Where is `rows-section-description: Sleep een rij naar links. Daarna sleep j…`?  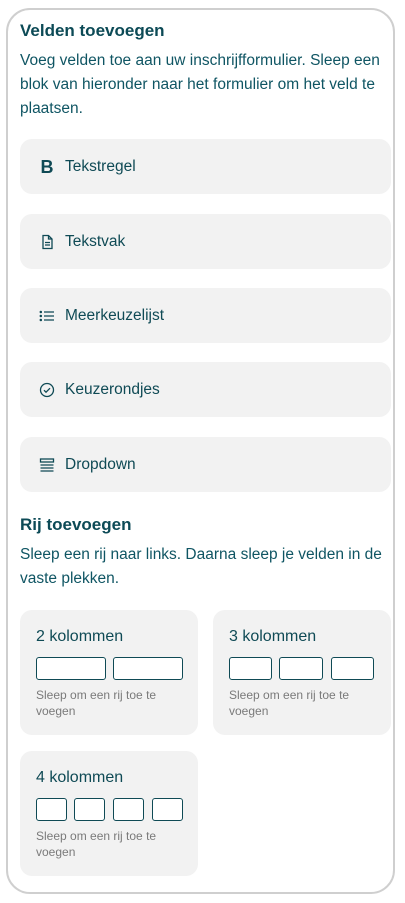
rows-section-description: Sleep een rij naar links. Daarna sleep j… is located at coordinates (201, 566).